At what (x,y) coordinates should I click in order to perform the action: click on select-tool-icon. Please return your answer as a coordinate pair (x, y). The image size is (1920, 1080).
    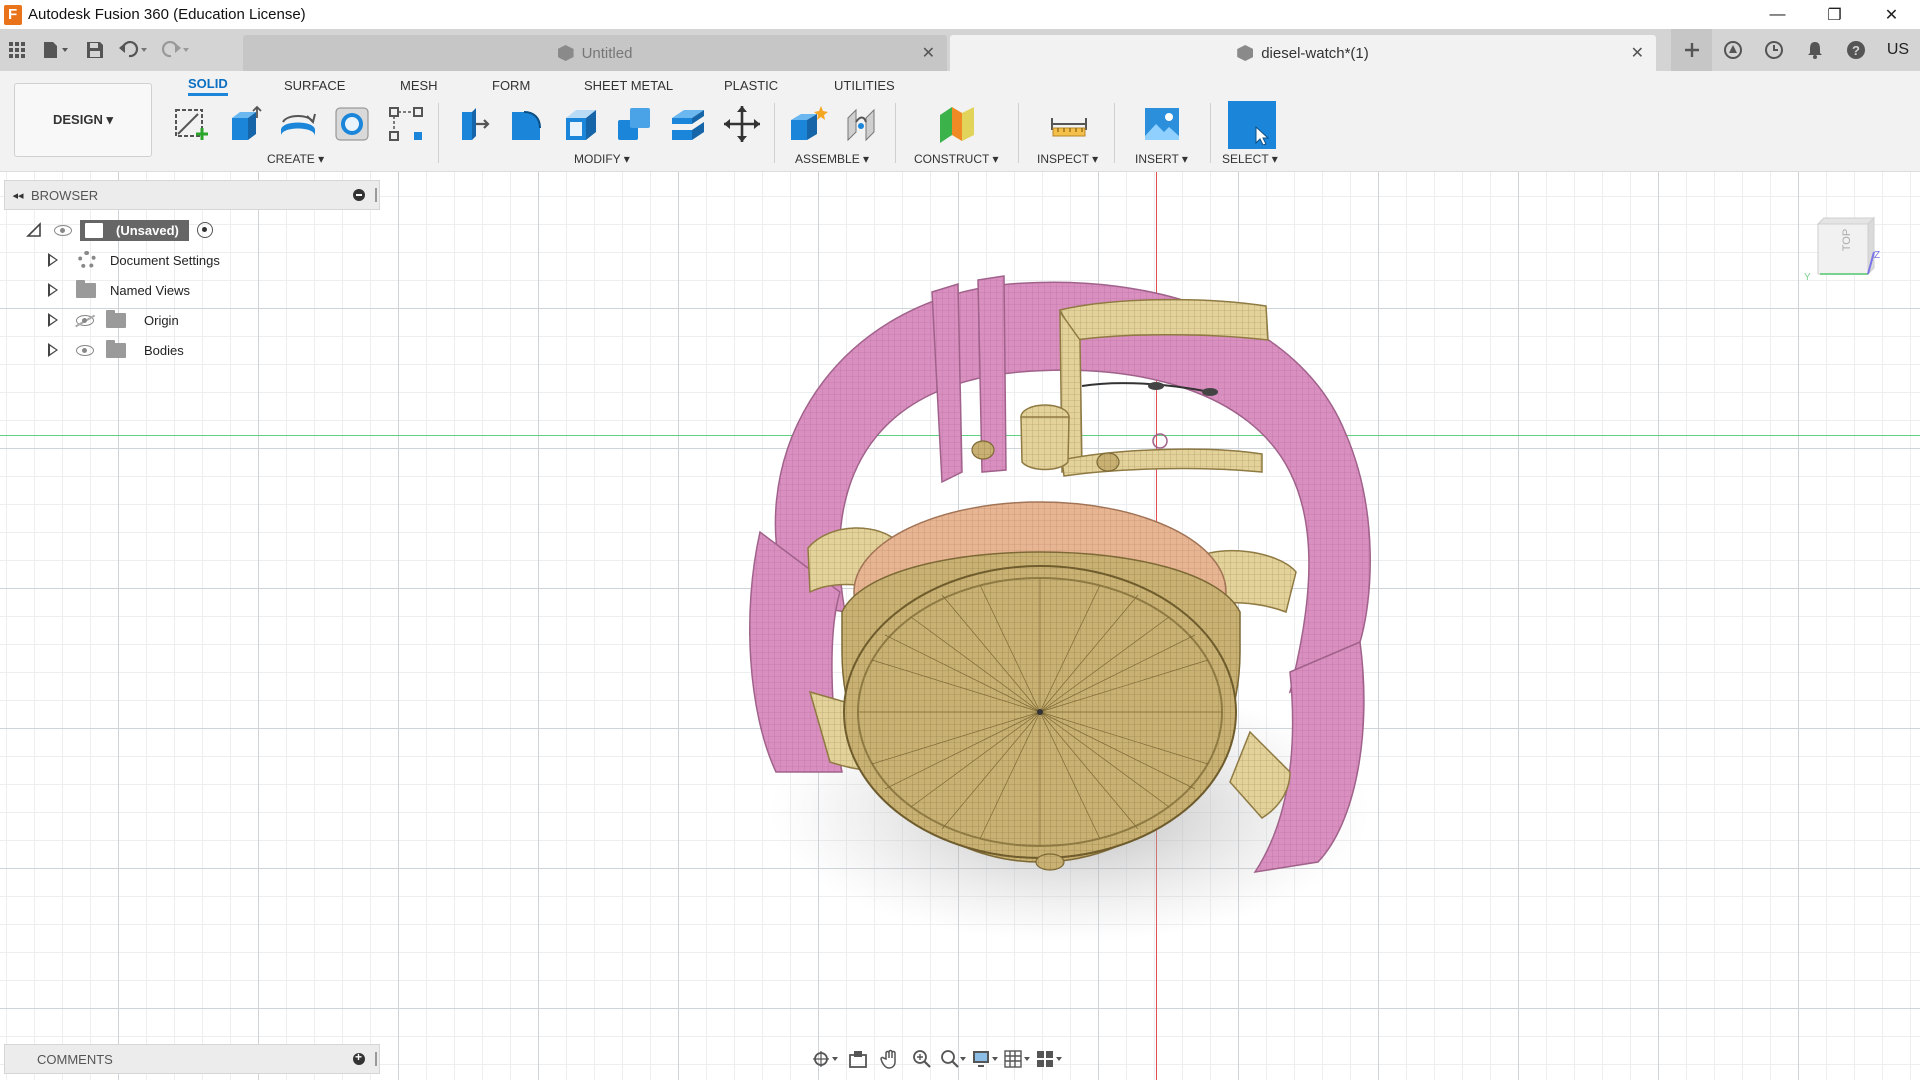
    Looking at the image, I should click on (1252, 125).